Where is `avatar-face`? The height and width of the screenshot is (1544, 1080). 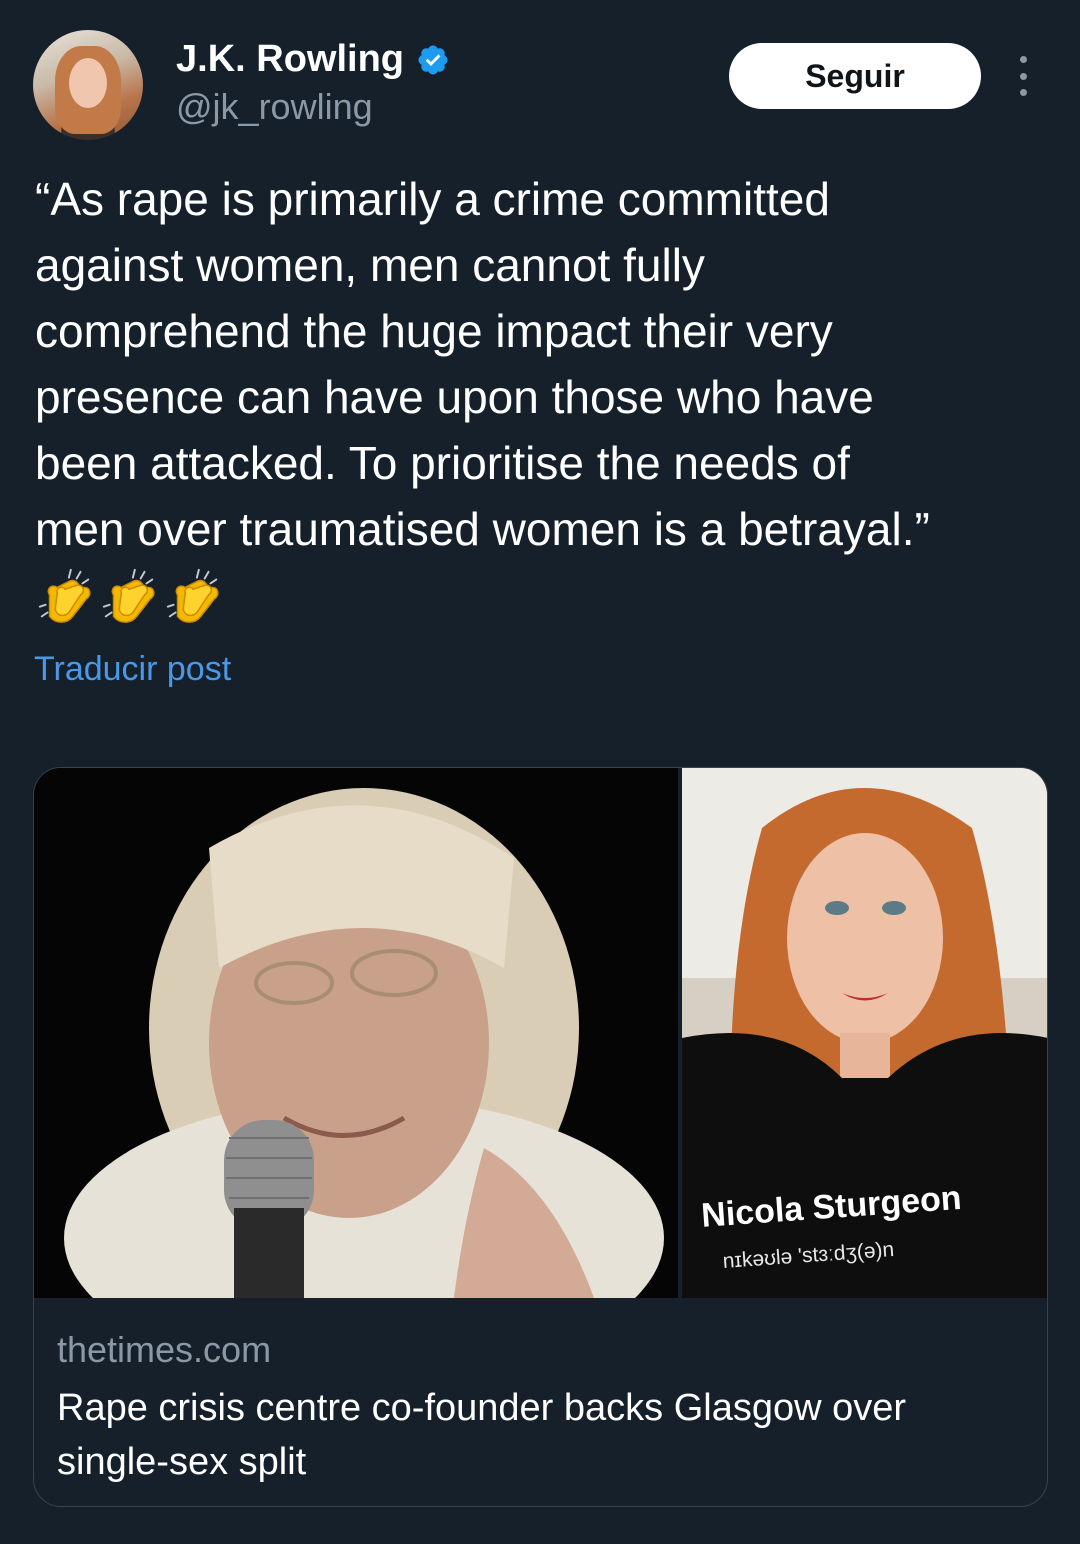
avatar-face is located at coordinates (88, 83).